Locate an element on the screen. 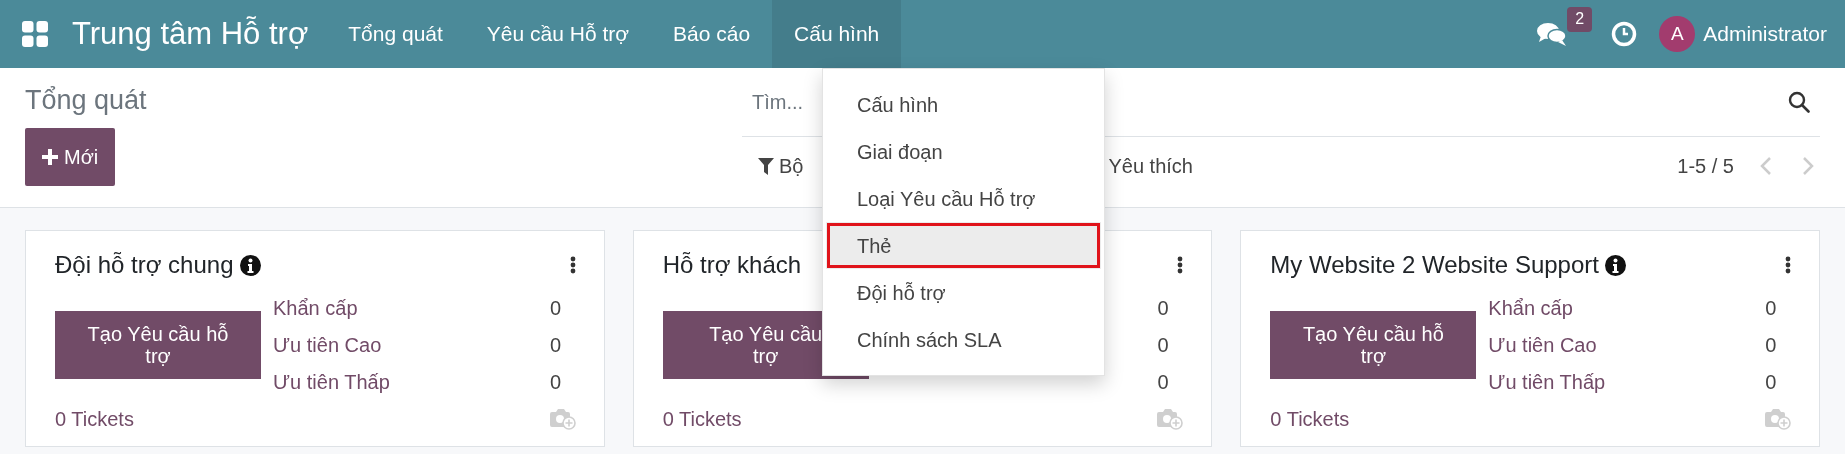 This screenshot has width=1845, height=454. menu-item: Thẻ is located at coordinates (963, 245).